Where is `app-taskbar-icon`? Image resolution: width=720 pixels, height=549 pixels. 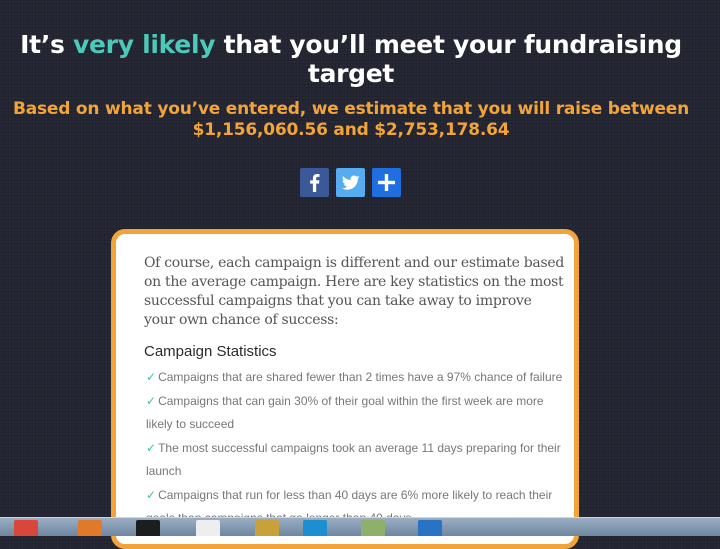 app-taskbar-icon is located at coordinates (267, 528).